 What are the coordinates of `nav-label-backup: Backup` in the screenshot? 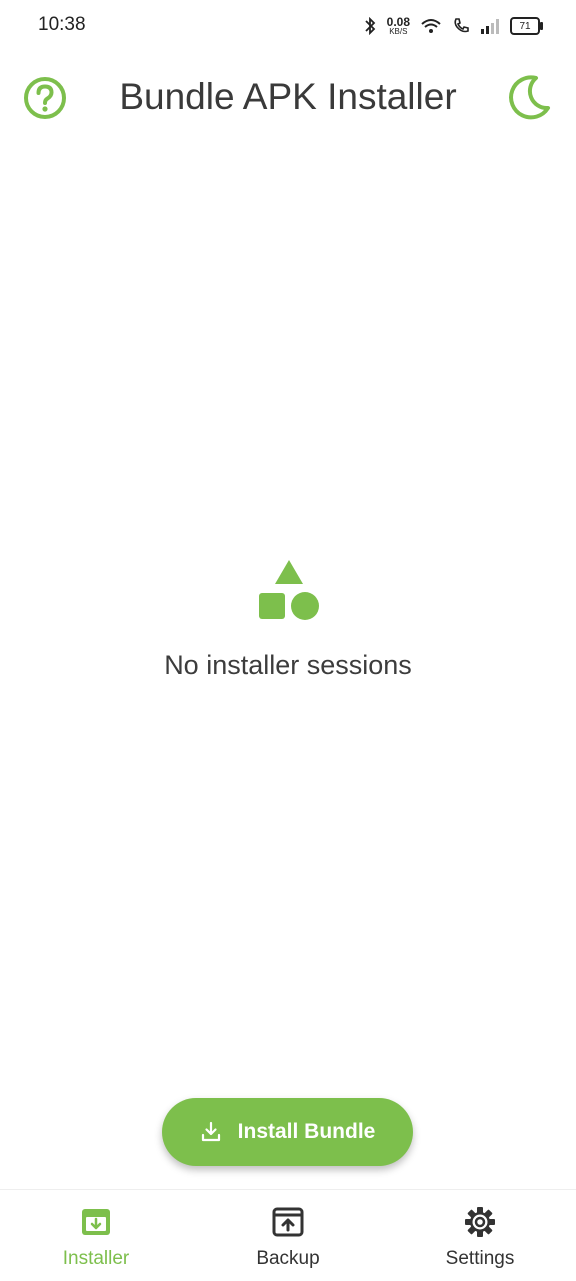 It's located at (288, 1258).